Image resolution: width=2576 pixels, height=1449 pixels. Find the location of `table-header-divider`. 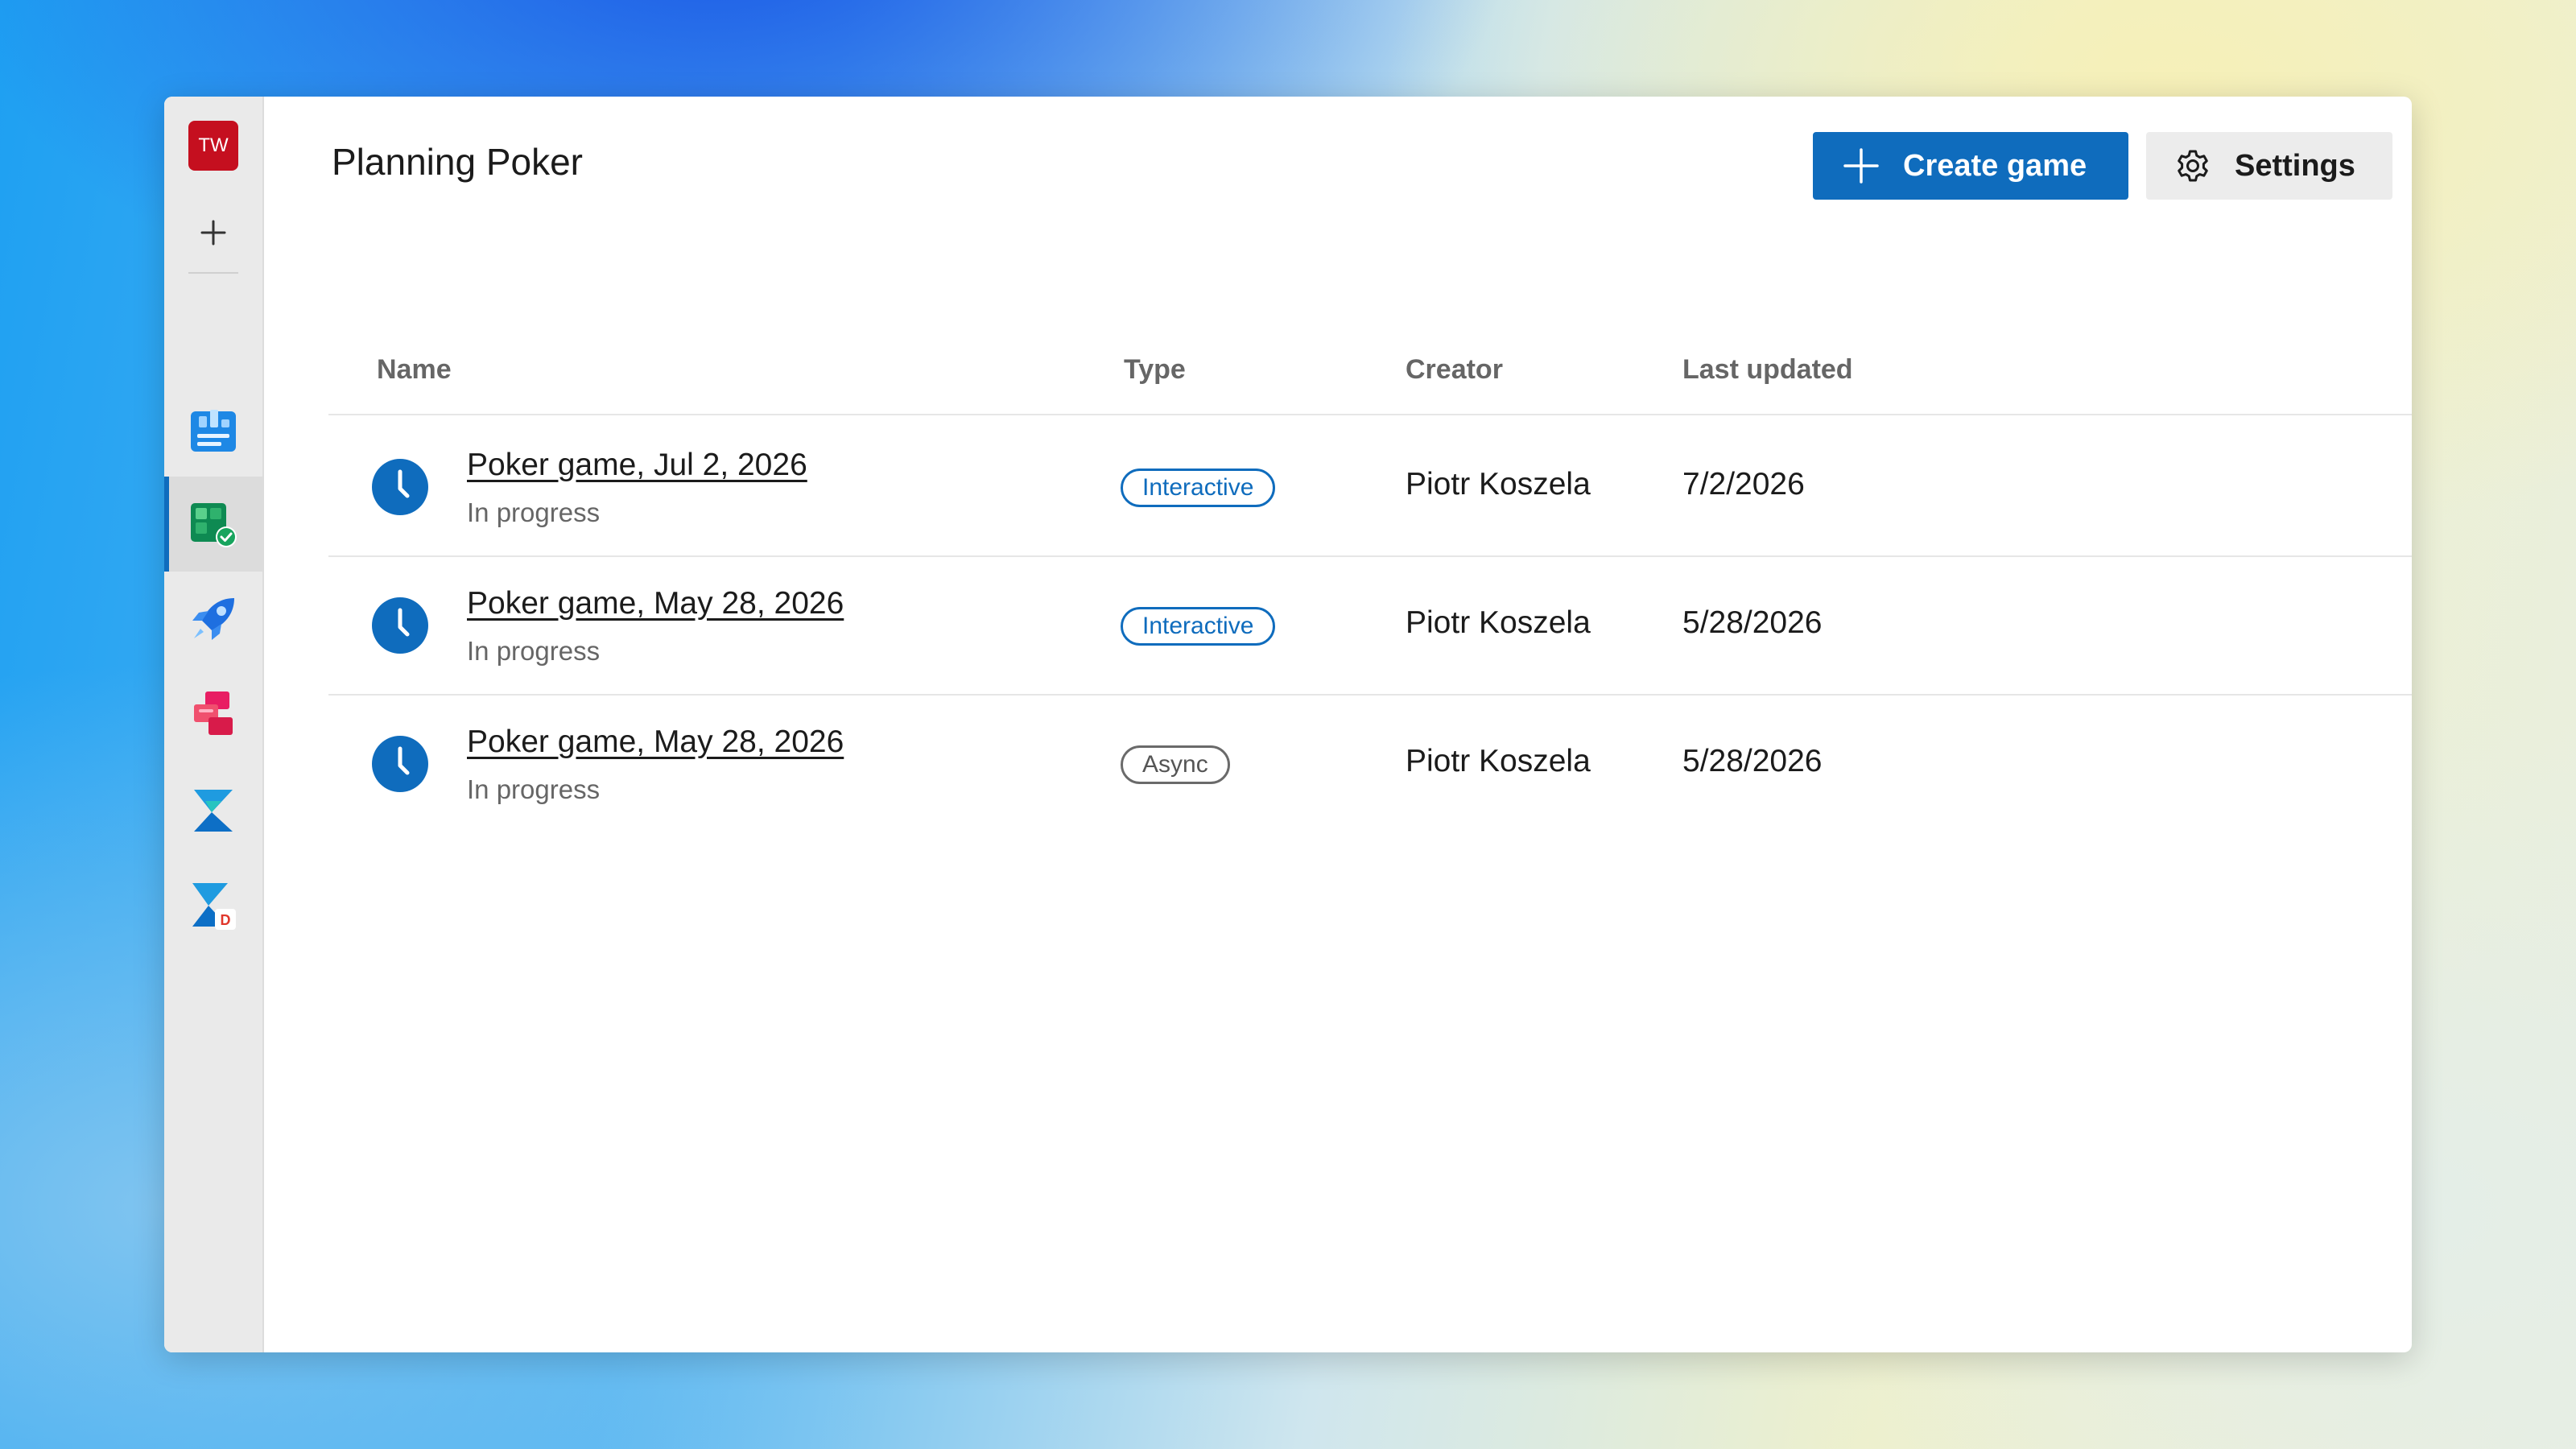

table-header-divider is located at coordinates (1370, 414).